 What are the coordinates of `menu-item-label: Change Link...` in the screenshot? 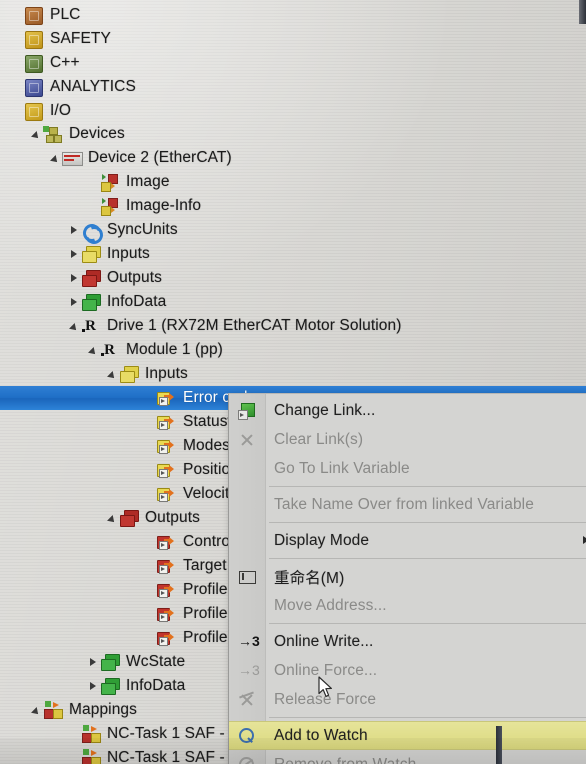 It's located at (325, 410).